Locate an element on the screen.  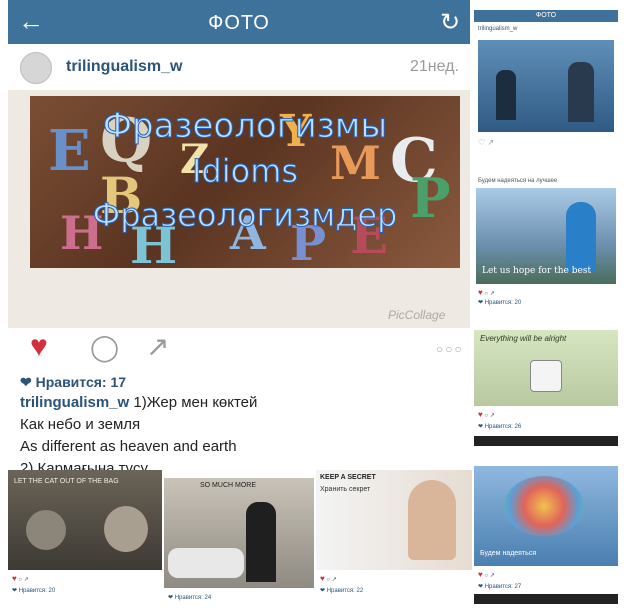
side-post-card-1: ФОТО trilingualism_w ♡ ↗ is located at coordinates (546, 90).